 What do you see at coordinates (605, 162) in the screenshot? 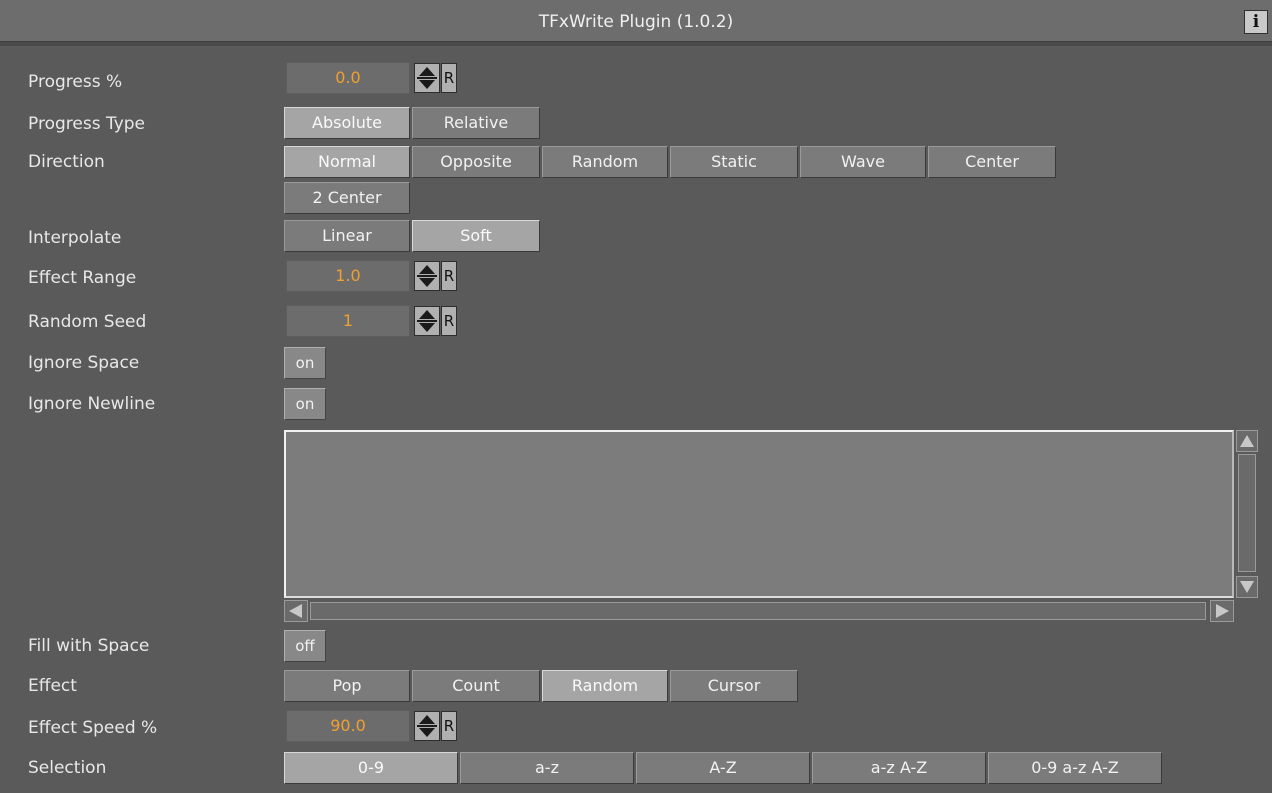
I see `direction-random-button: Random` at bounding box center [605, 162].